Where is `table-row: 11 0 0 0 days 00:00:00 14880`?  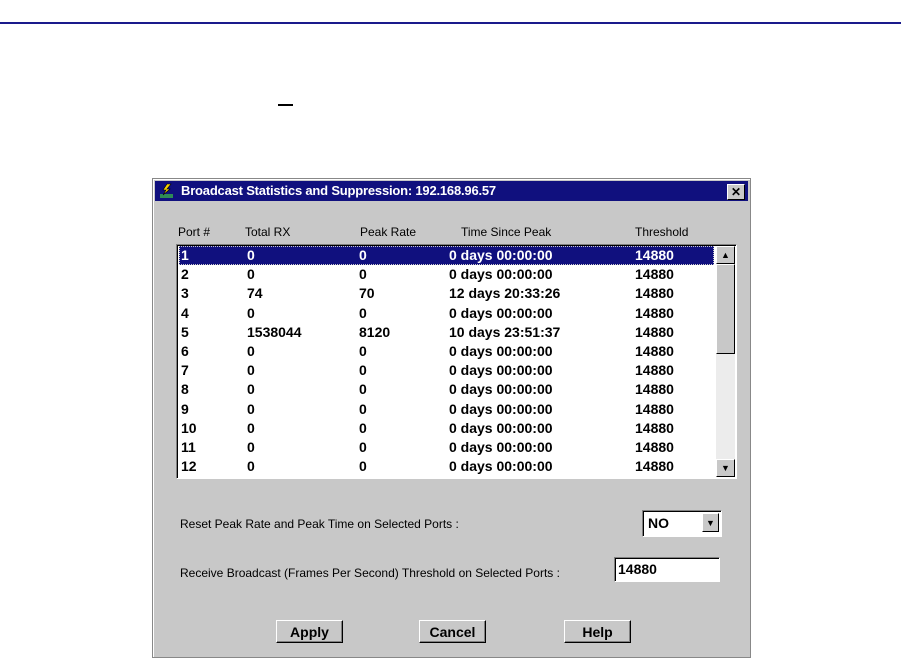
table-row: 11 0 0 0 days 00:00:00 14880 is located at coordinates (446, 447).